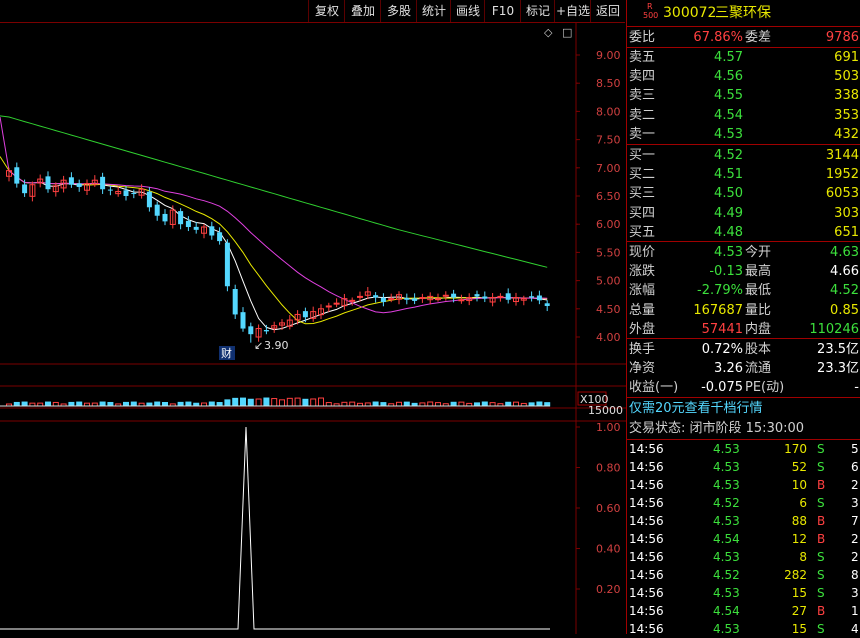  I want to click on tick-row: 14:56 4.53 52 S 6, so click(743, 467).